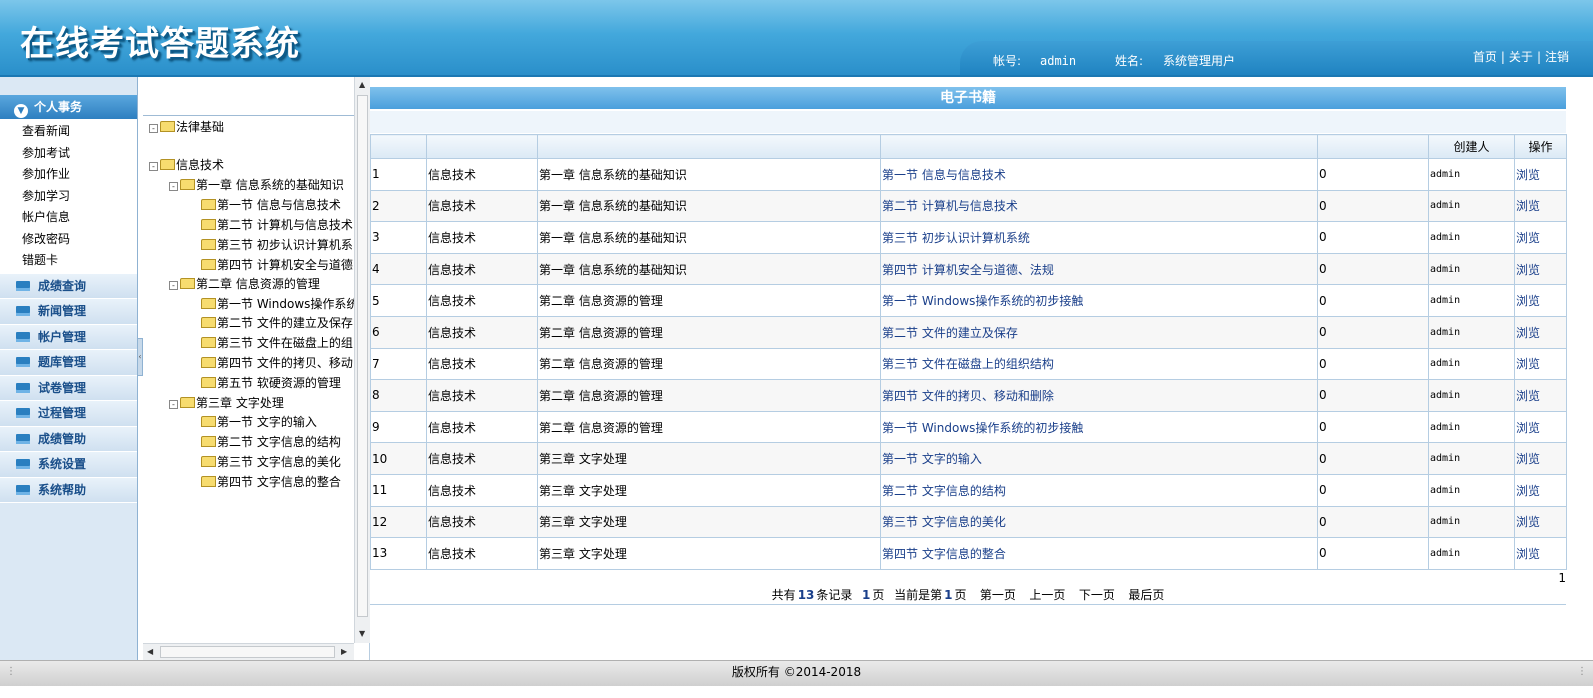 The width and height of the screenshot is (1593, 698). What do you see at coordinates (1540, 146) in the screenshot?
I see `column-header-action: 操作` at bounding box center [1540, 146].